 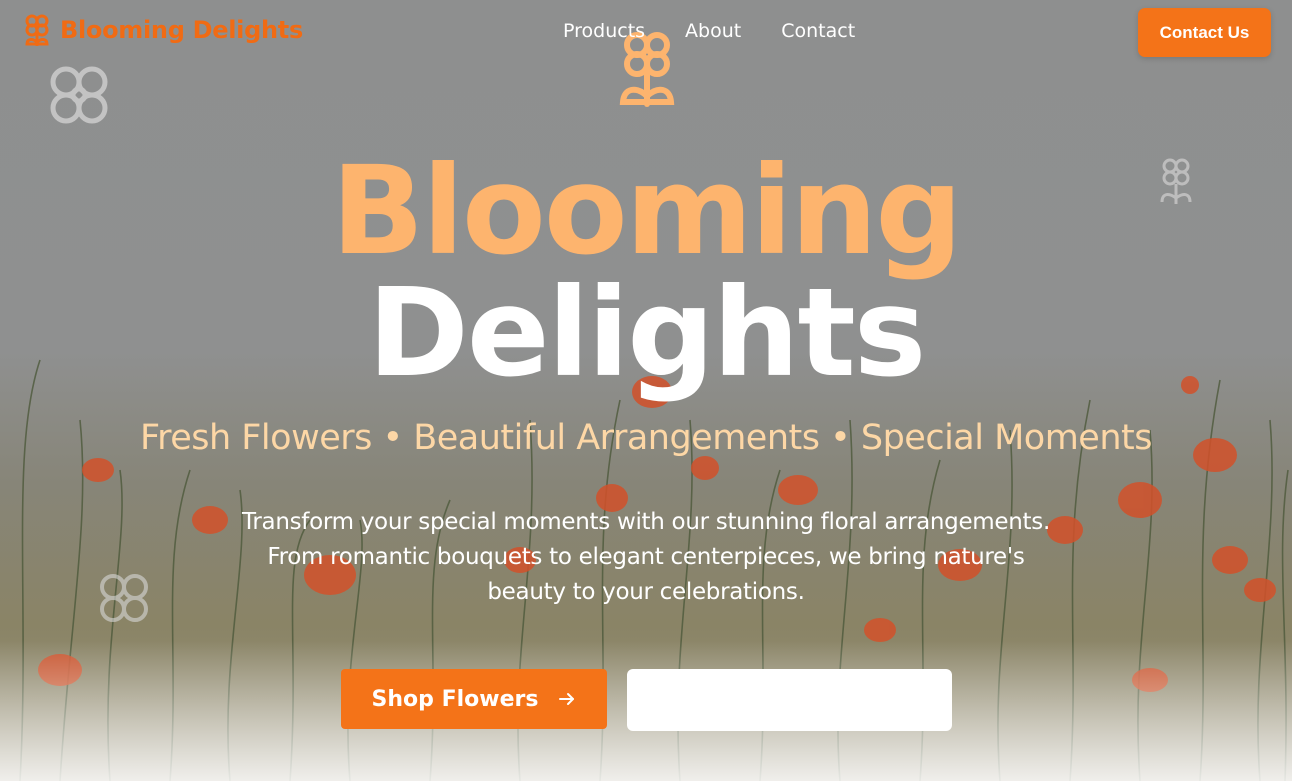 I want to click on brand-logo: Blooming Delights, so click(x=163, y=30).